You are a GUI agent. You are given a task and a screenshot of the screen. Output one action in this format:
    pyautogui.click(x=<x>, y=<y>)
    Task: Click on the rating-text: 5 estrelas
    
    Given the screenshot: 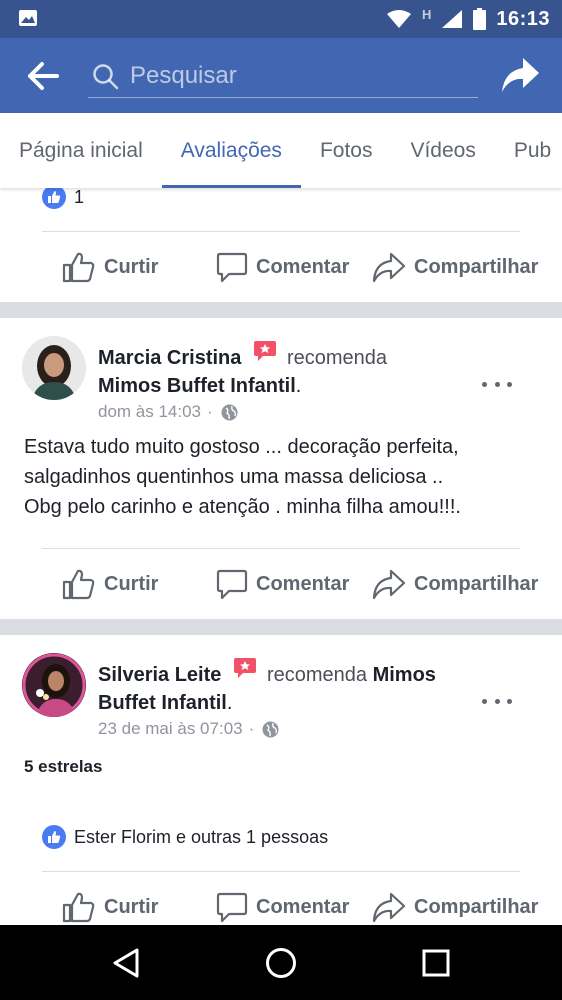 What is the action you would take?
    pyautogui.click(x=63, y=766)
    